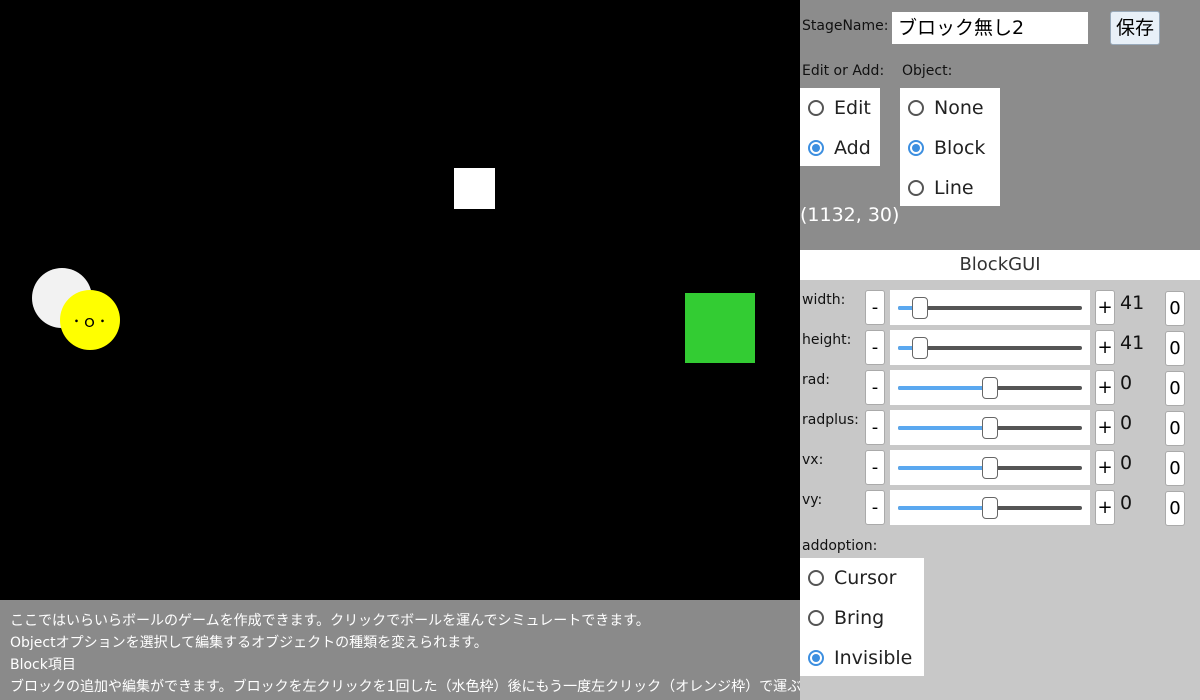 This screenshot has height=700, width=1200. I want to click on block-gui-title: BlockGUI, so click(1000, 265).